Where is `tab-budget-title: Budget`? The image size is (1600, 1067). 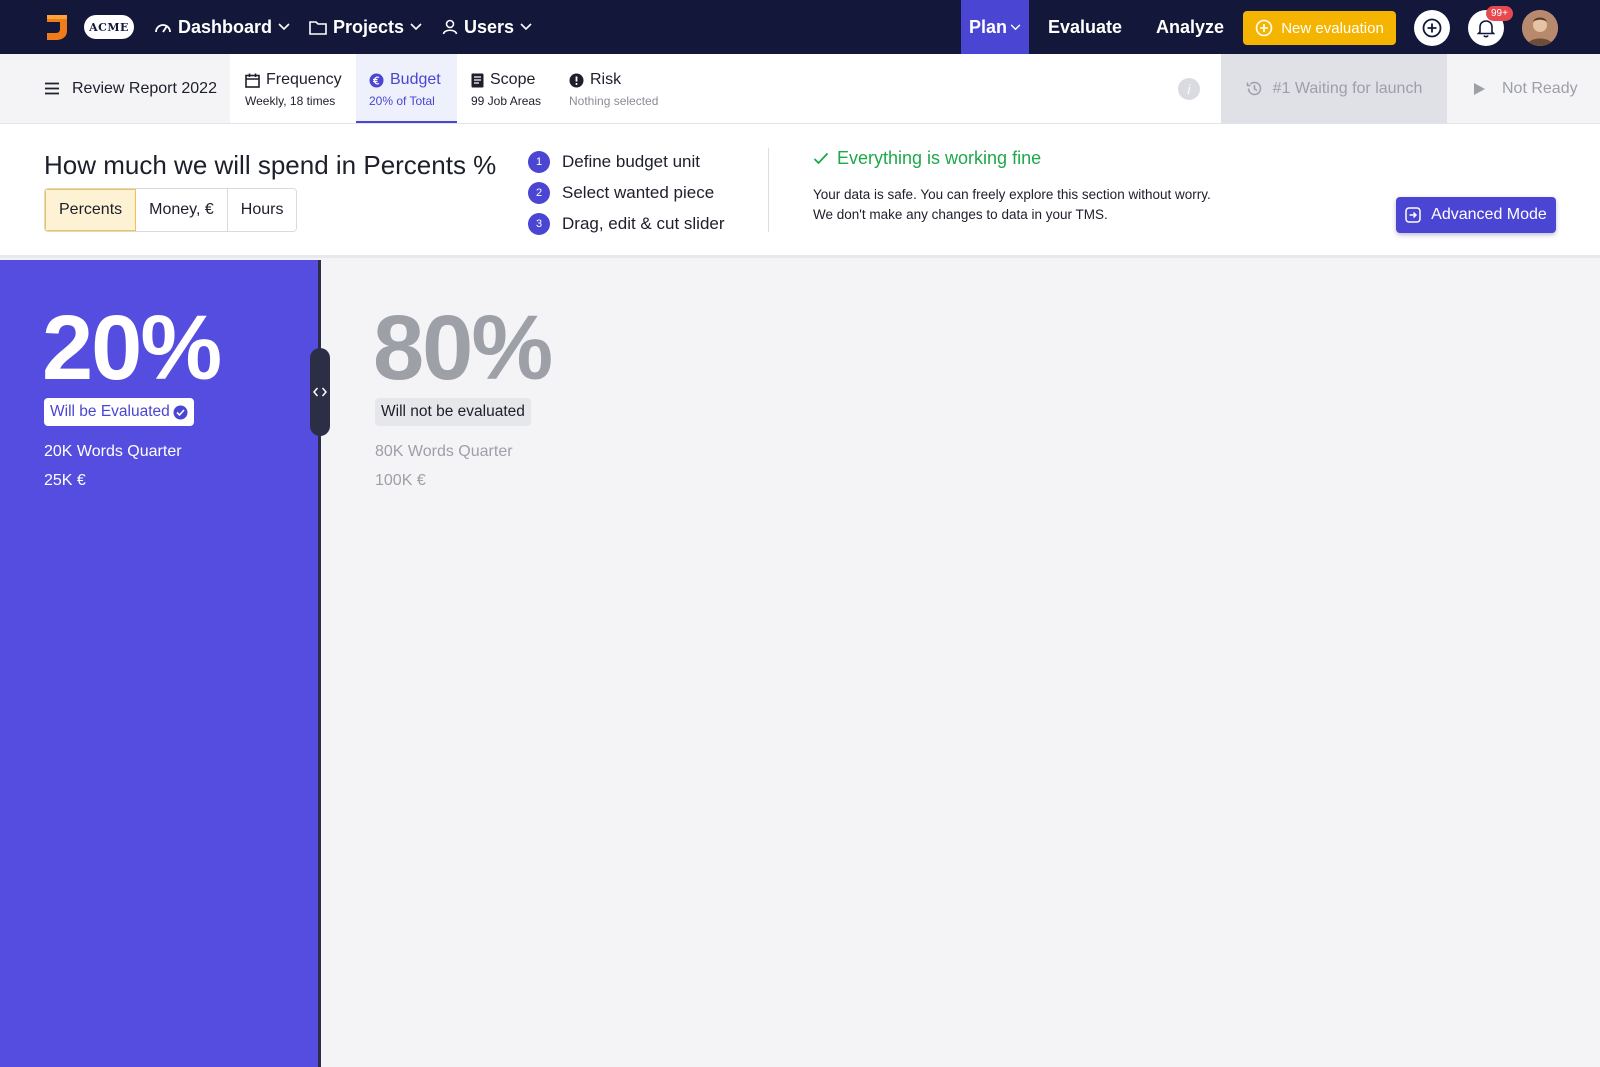
tab-budget-title: Budget is located at coordinates (415, 79).